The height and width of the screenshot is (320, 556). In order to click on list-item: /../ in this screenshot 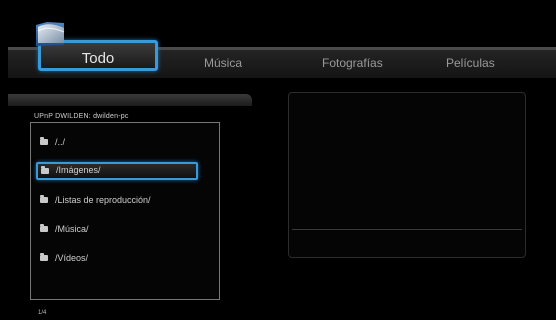, I will do `click(116, 143)`.